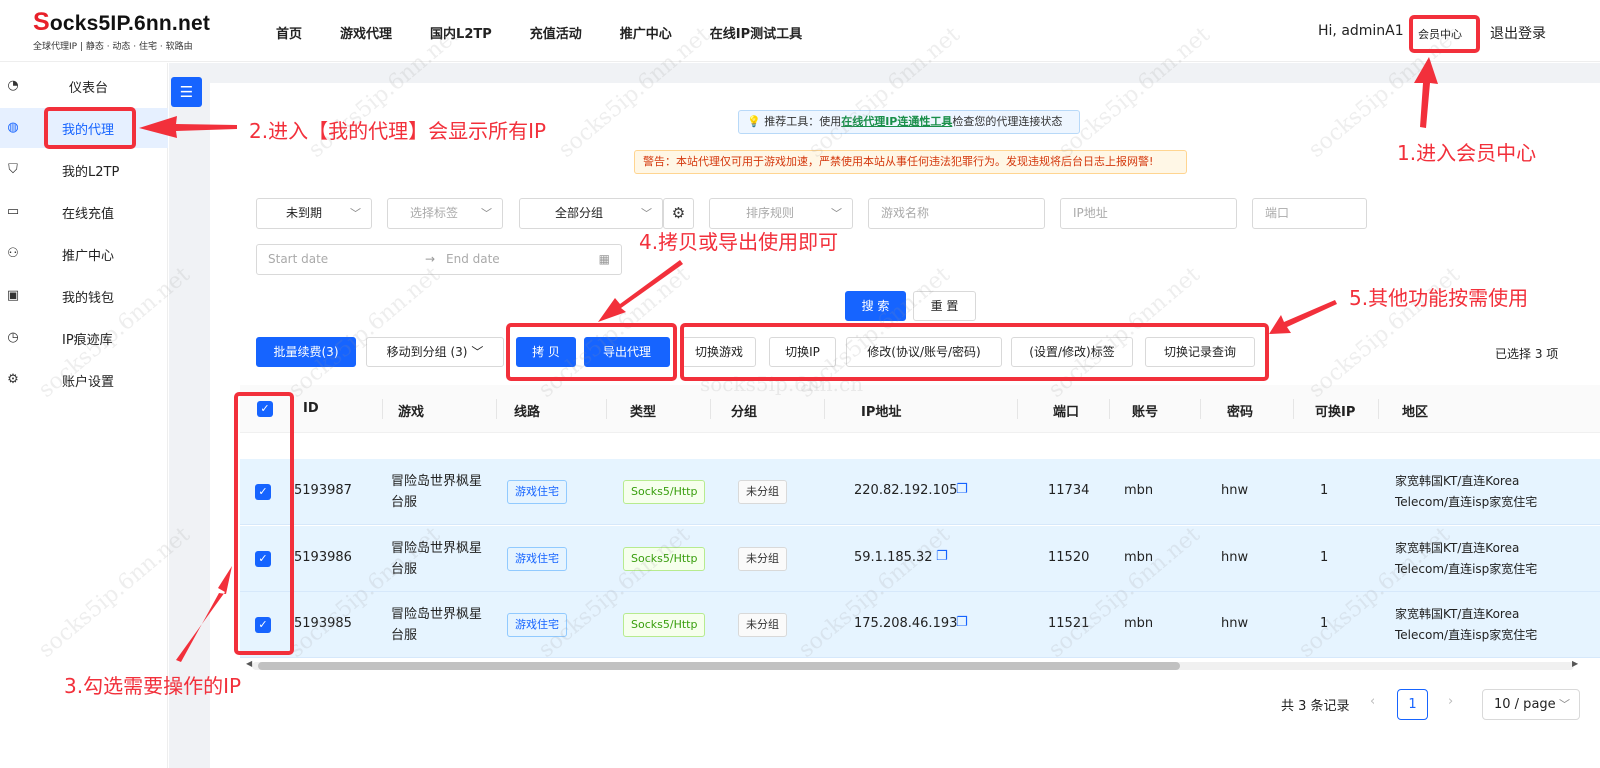  Describe the element at coordinates (906, 623) in the screenshot. I see `cell-ip: 175.208.46.193` at that location.